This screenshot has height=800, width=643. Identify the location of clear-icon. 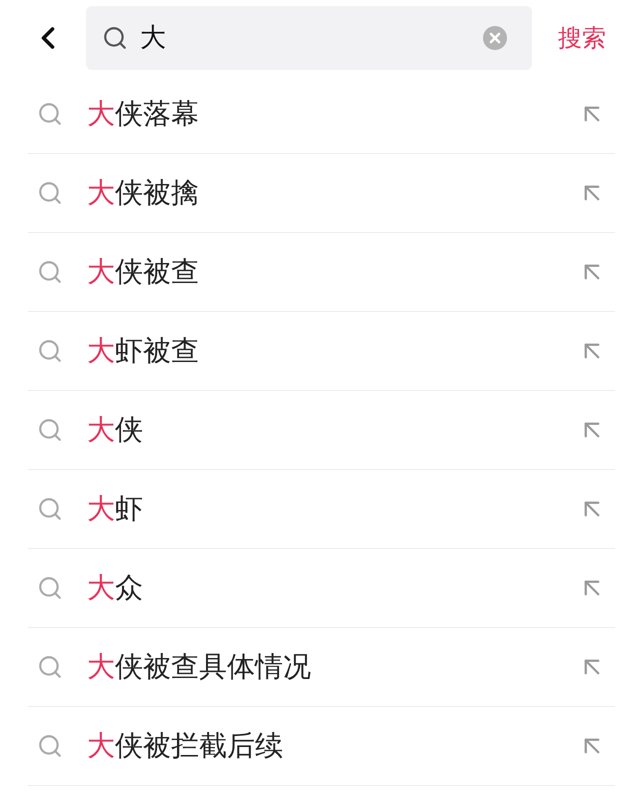
(495, 38).